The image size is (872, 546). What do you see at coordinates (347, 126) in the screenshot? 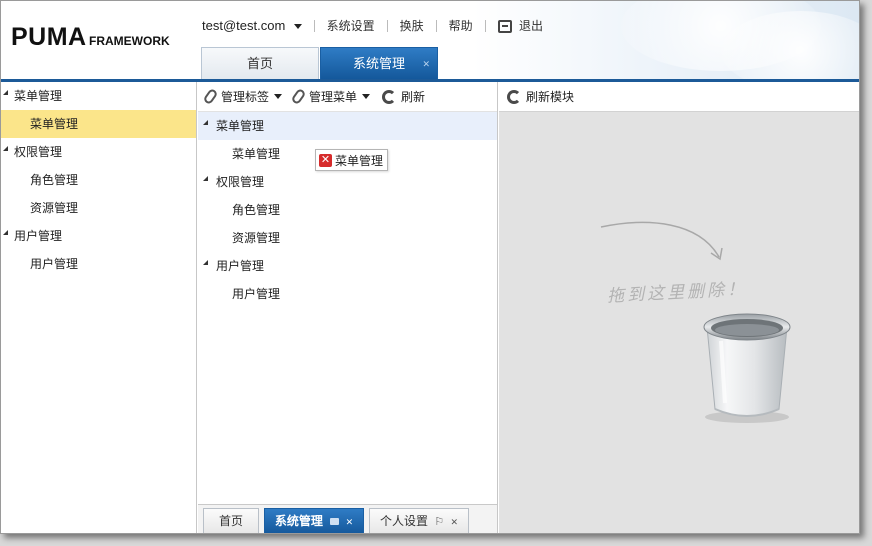
I see `tree-group-menu: 菜单管理` at bounding box center [347, 126].